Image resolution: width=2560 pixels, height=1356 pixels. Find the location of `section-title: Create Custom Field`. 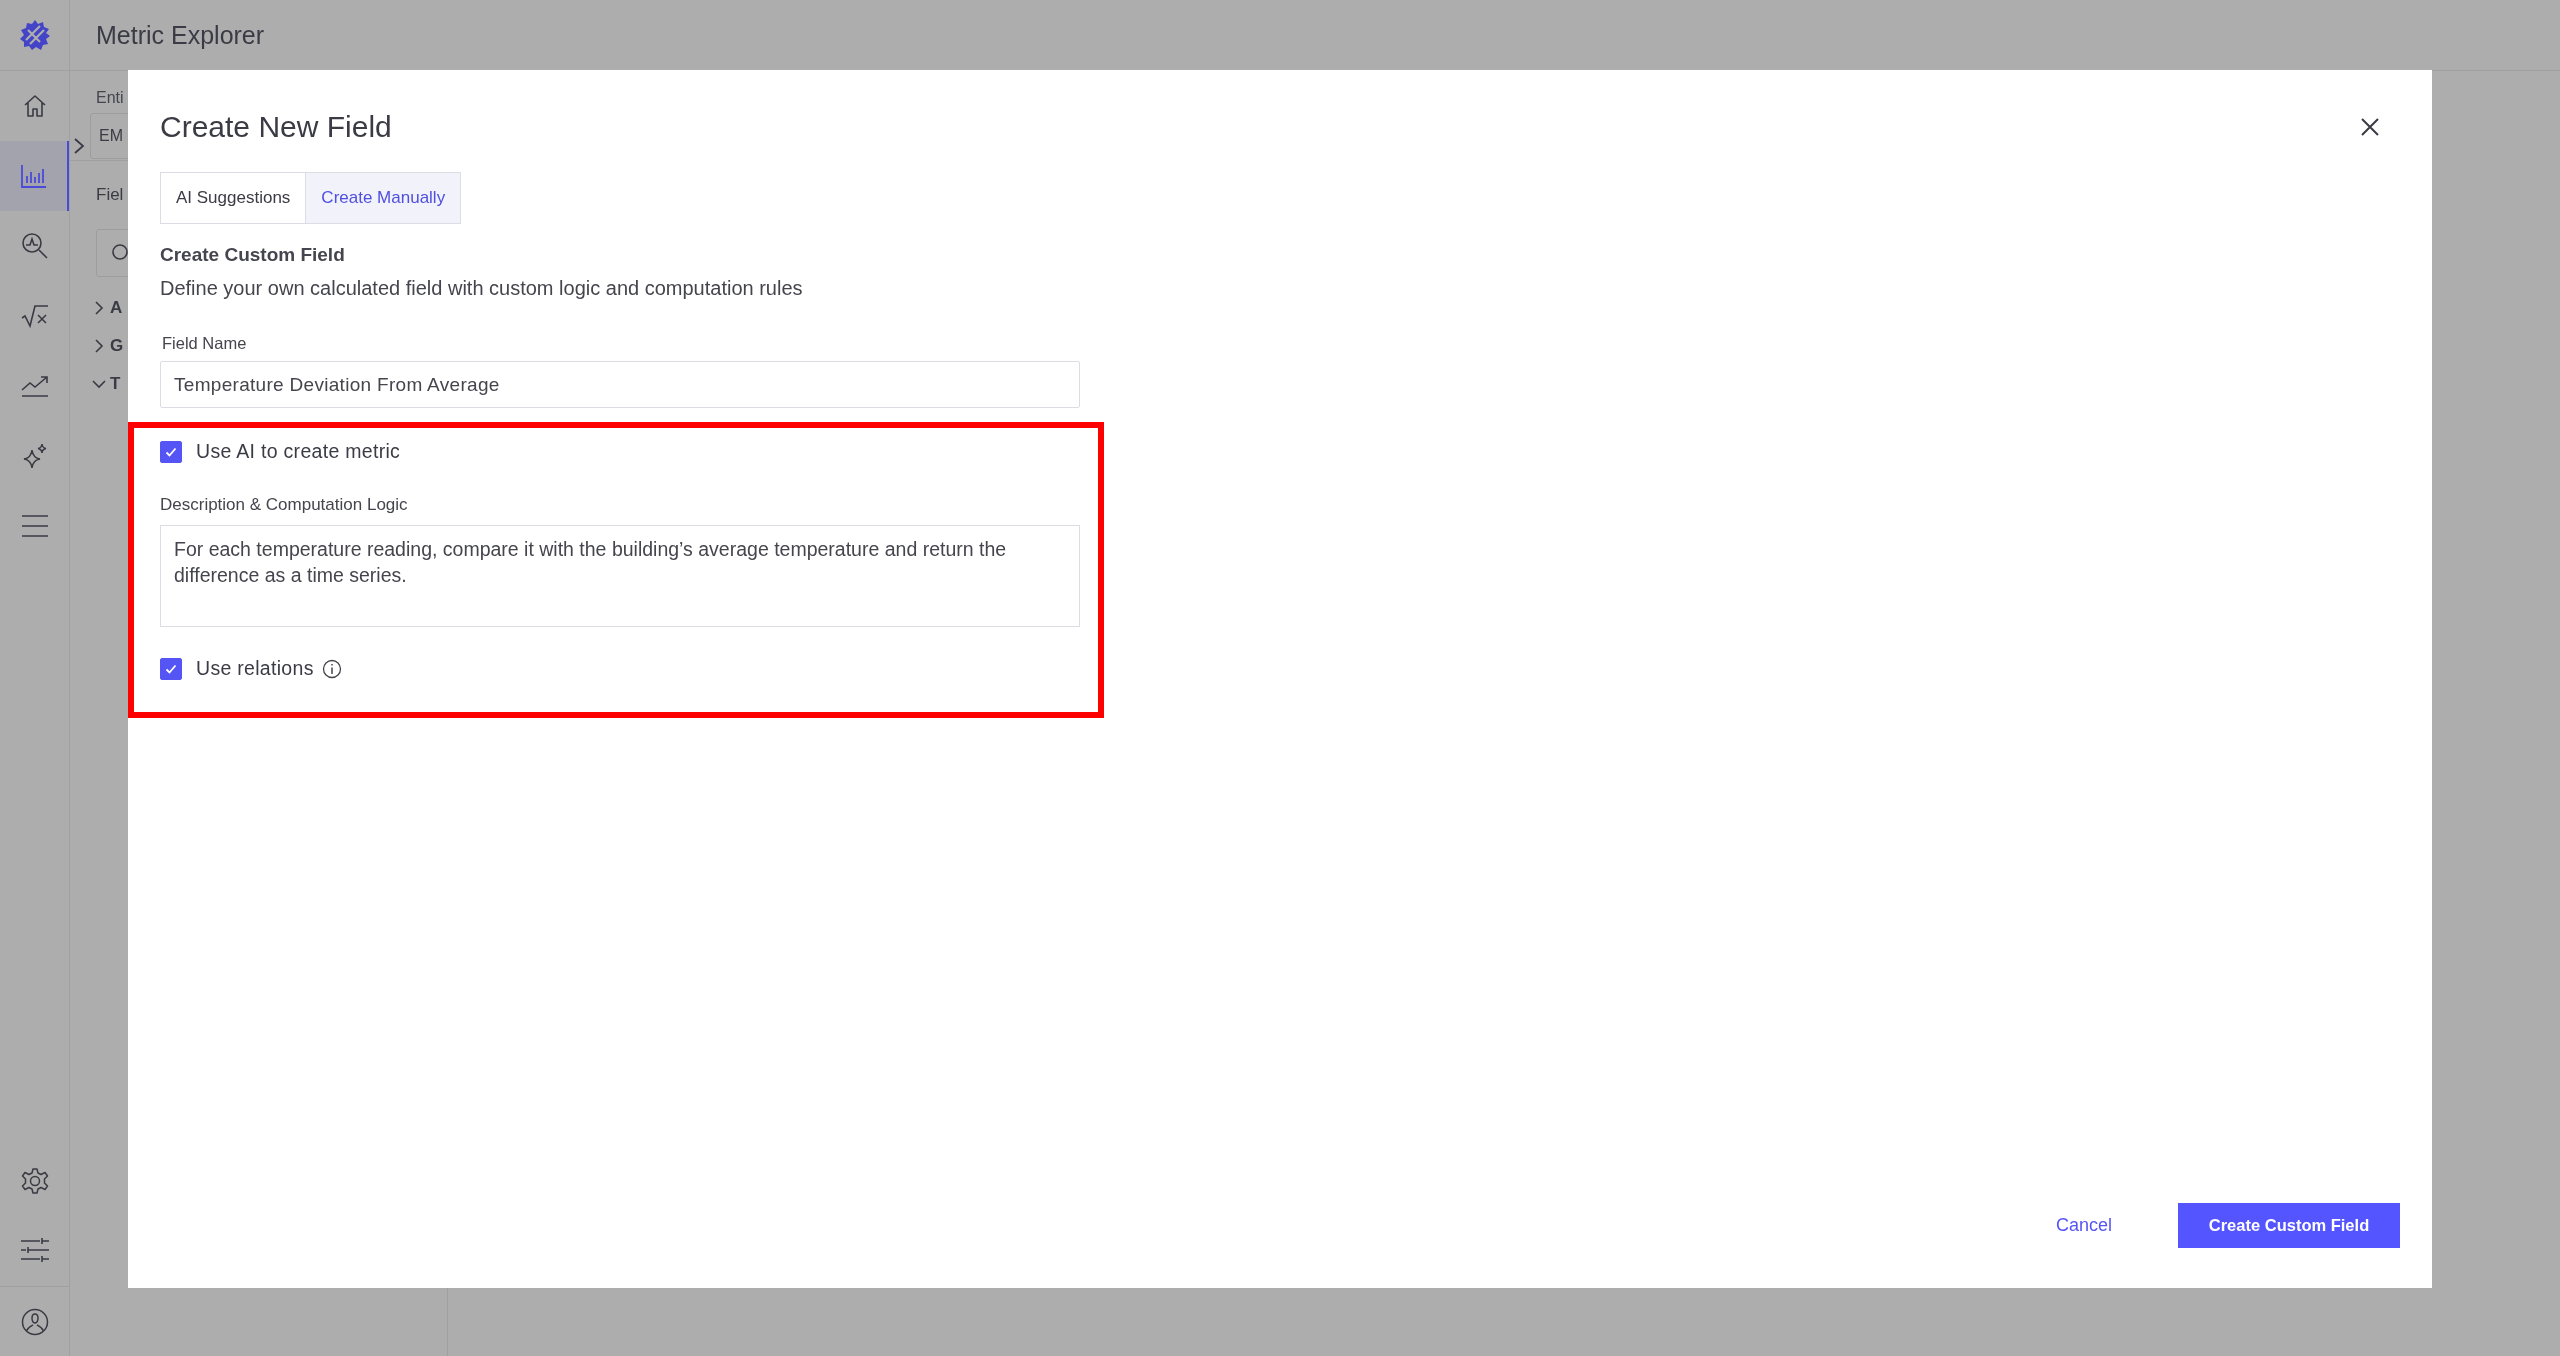

section-title: Create Custom Field is located at coordinates (253, 255).